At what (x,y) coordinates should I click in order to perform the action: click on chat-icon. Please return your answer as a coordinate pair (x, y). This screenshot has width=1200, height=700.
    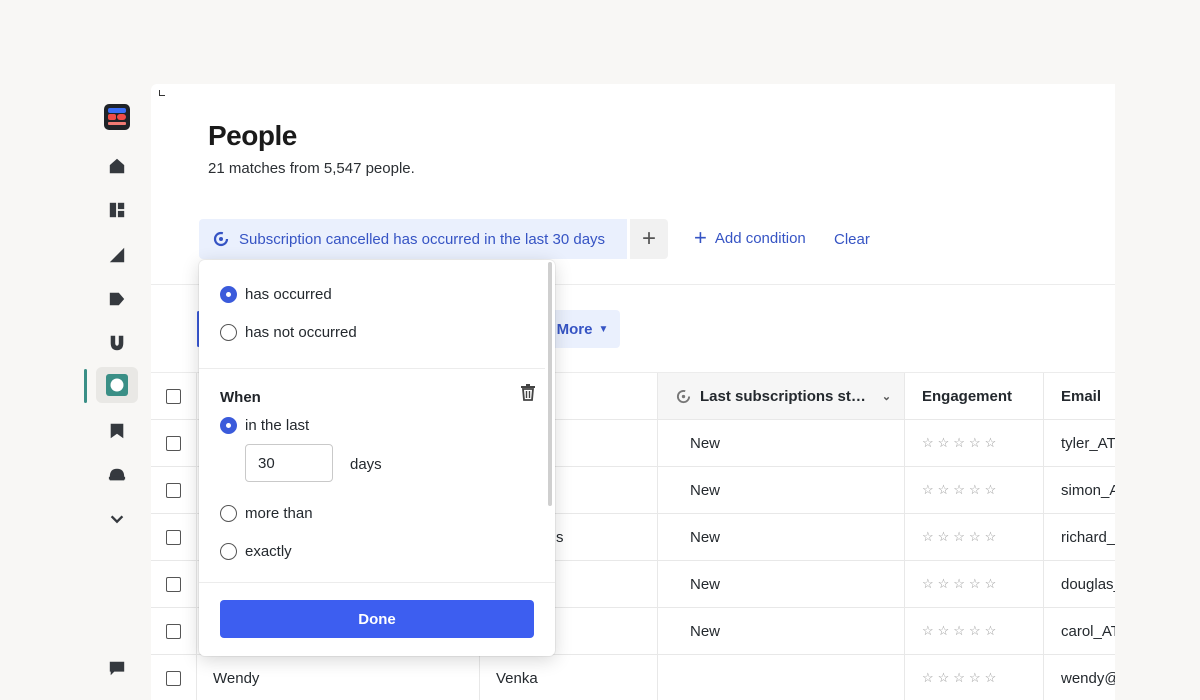
    Looking at the image, I should click on (117, 668).